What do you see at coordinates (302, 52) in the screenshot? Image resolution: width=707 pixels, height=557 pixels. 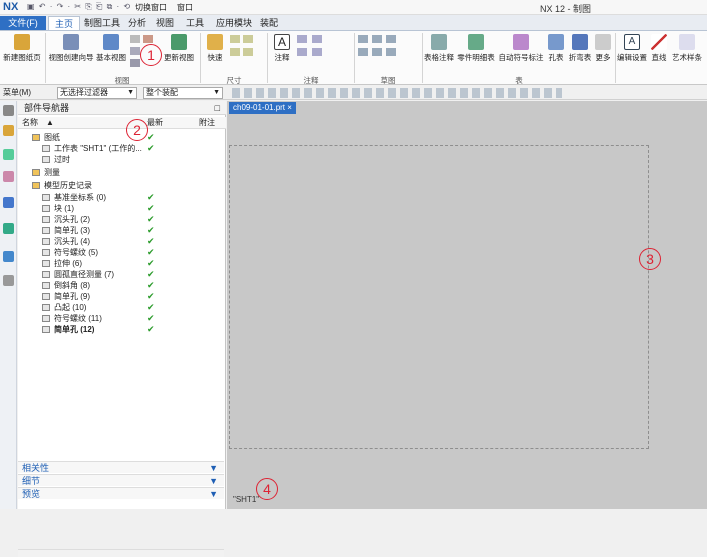 I see `surface-finish-icon` at bounding box center [302, 52].